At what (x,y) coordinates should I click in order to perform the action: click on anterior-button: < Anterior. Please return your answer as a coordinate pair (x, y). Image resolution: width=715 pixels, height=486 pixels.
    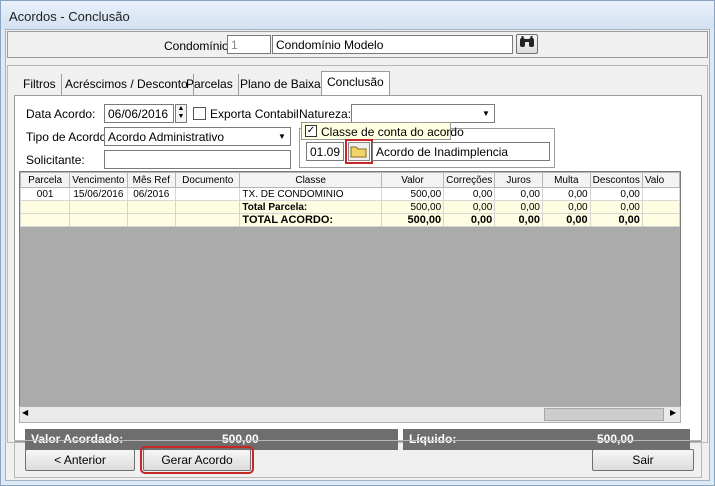
    Looking at the image, I should click on (80, 460).